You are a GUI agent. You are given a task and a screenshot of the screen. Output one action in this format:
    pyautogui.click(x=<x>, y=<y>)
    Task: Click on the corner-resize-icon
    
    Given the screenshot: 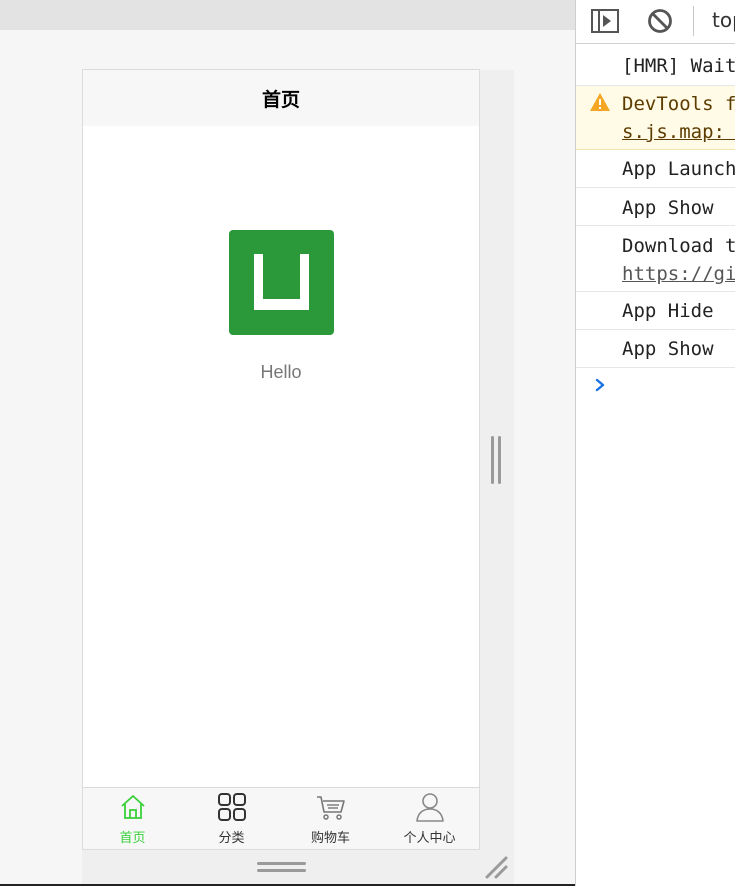 What is the action you would take?
    pyautogui.click(x=497, y=868)
    